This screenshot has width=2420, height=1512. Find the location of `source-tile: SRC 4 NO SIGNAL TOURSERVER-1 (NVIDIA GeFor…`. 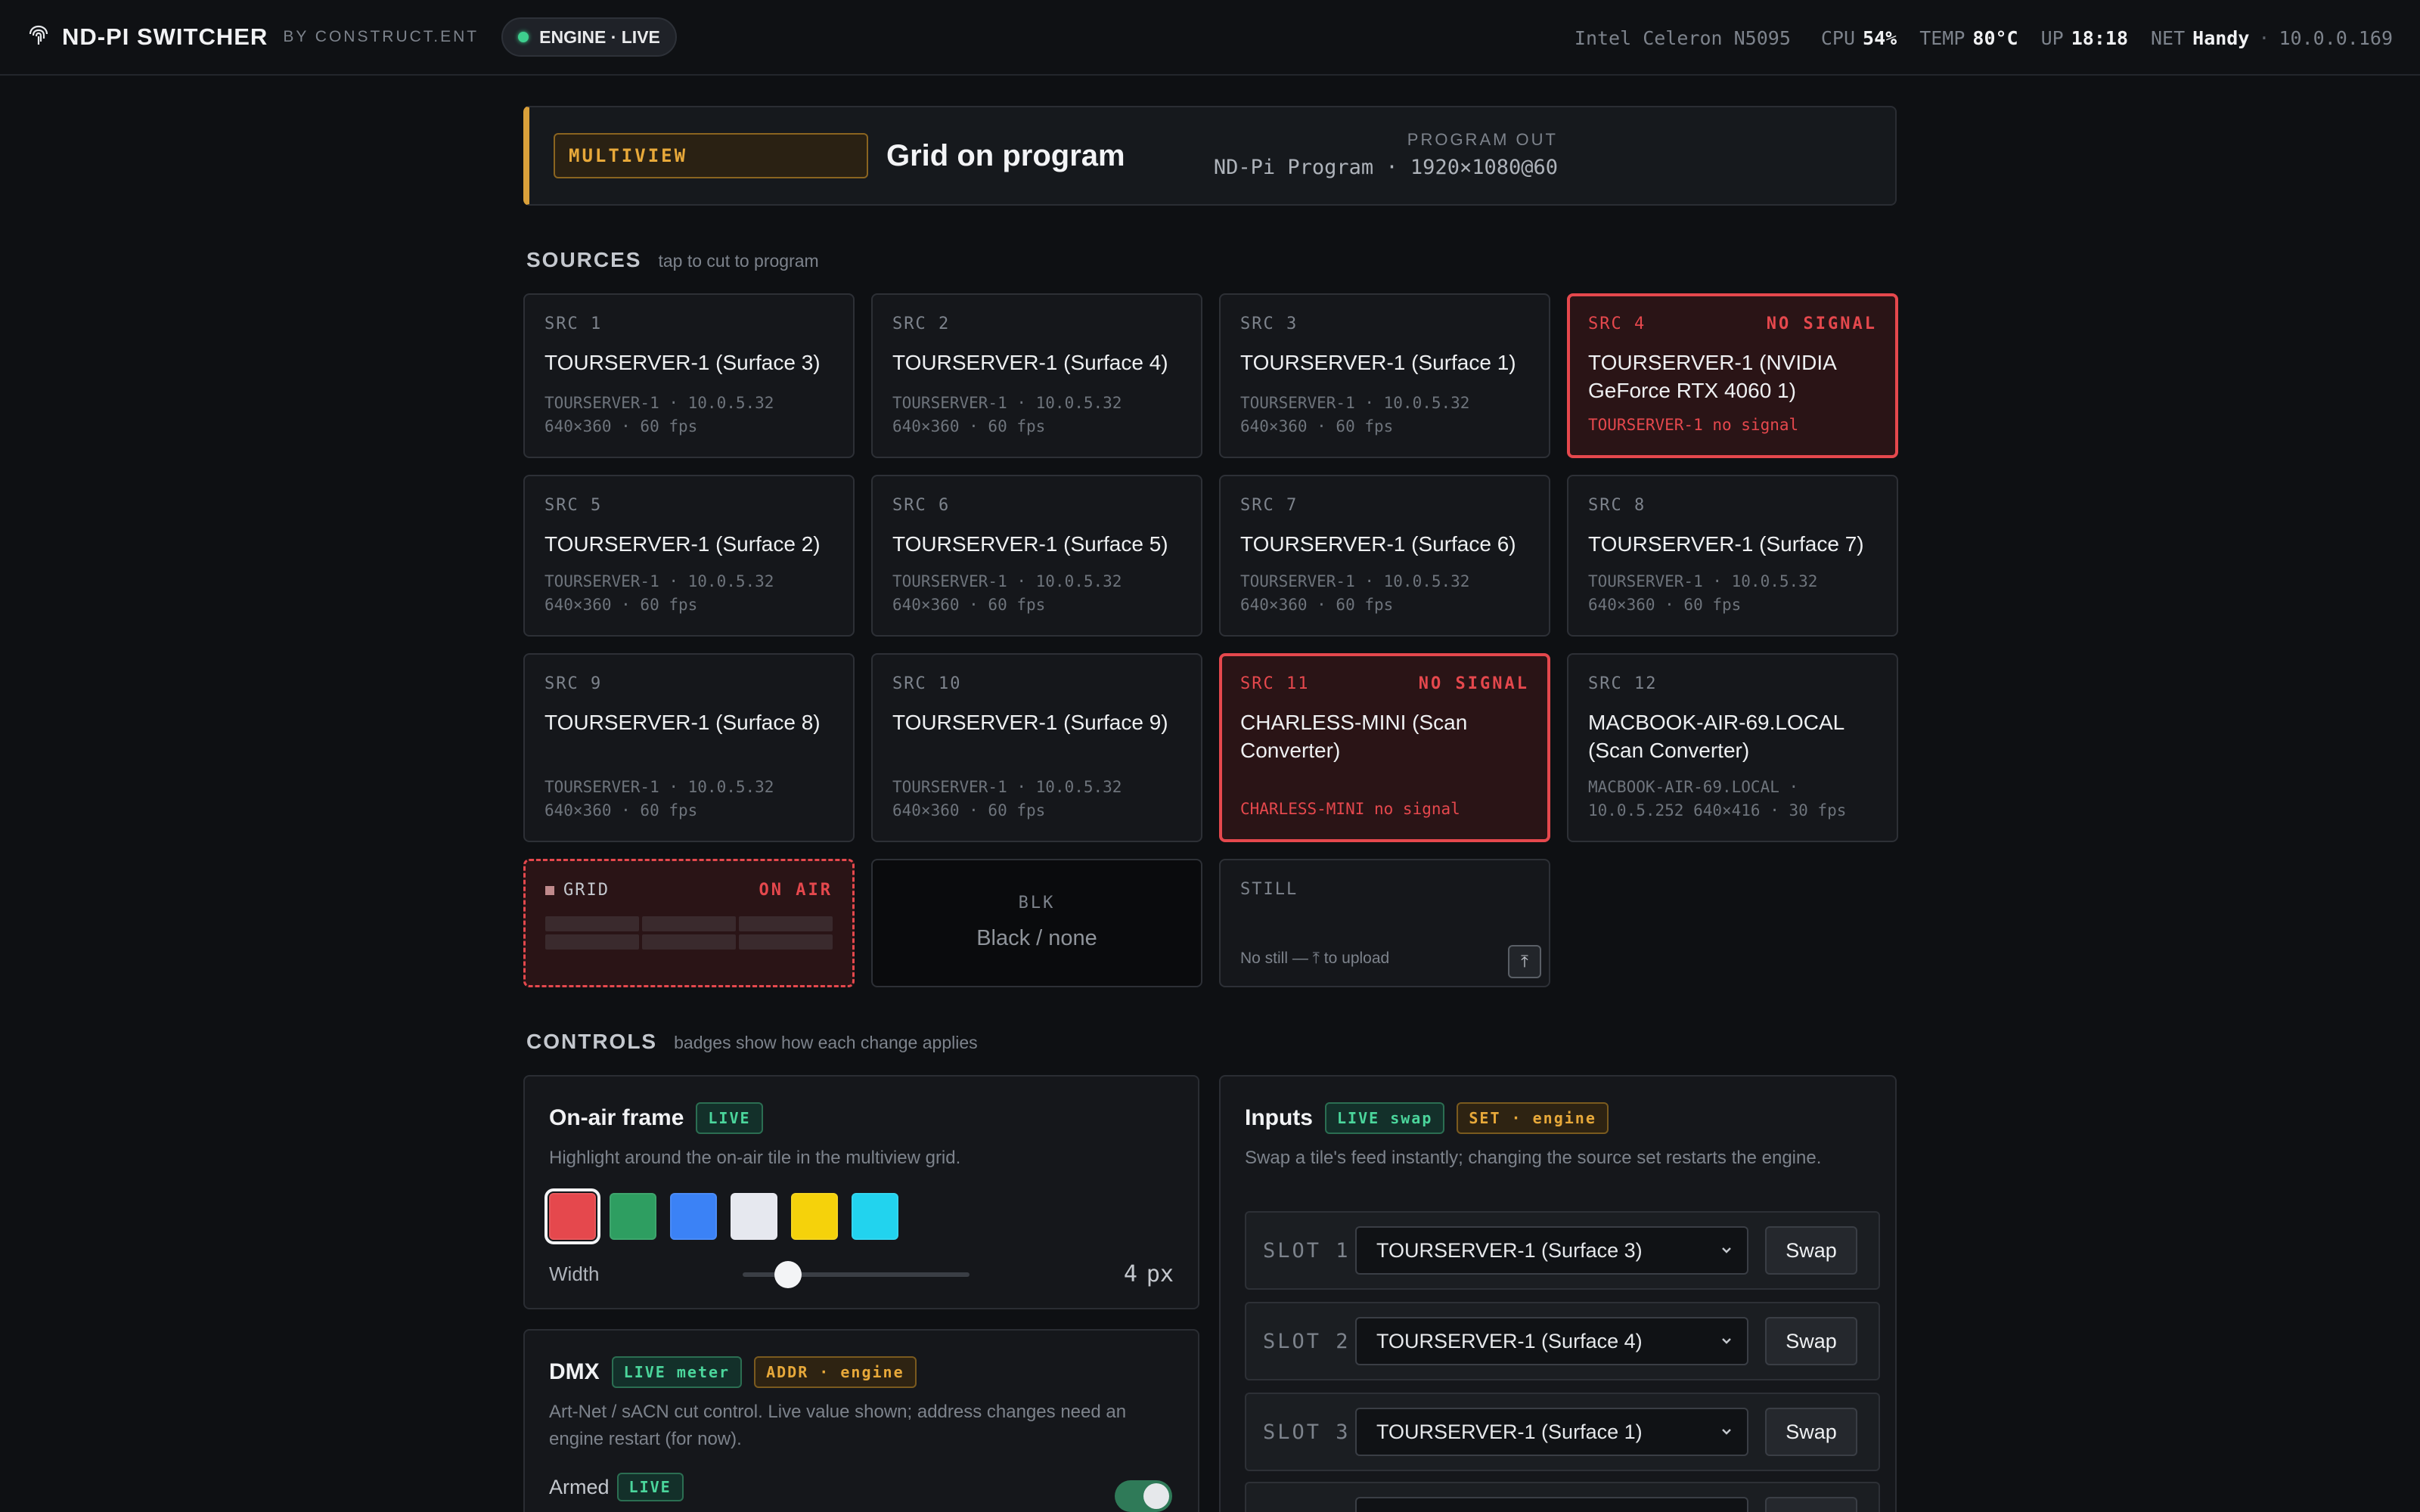

source-tile: SRC 4 NO SIGNAL TOURSERVER-1 (NVIDIA GeFor… is located at coordinates (1732, 375).